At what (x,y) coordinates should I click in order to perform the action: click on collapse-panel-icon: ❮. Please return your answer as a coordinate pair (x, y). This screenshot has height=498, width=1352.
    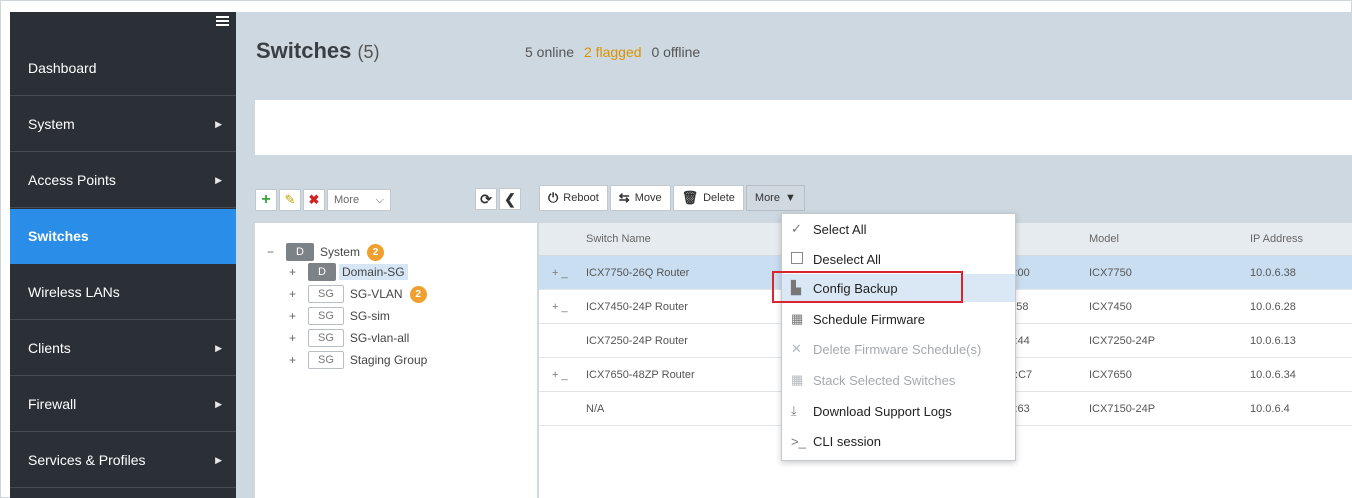
    Looking at the image, I should click on (510, 199).